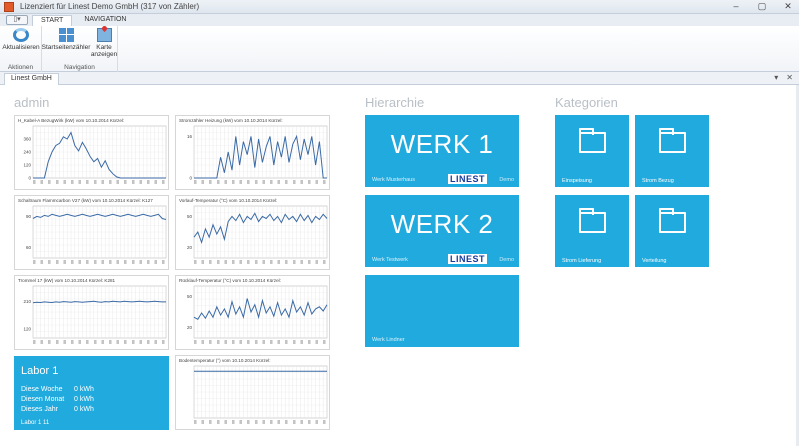 The width and height of the screenshot is (799, 446). I want to click on y-tick-label: 360, so click(27, 139).